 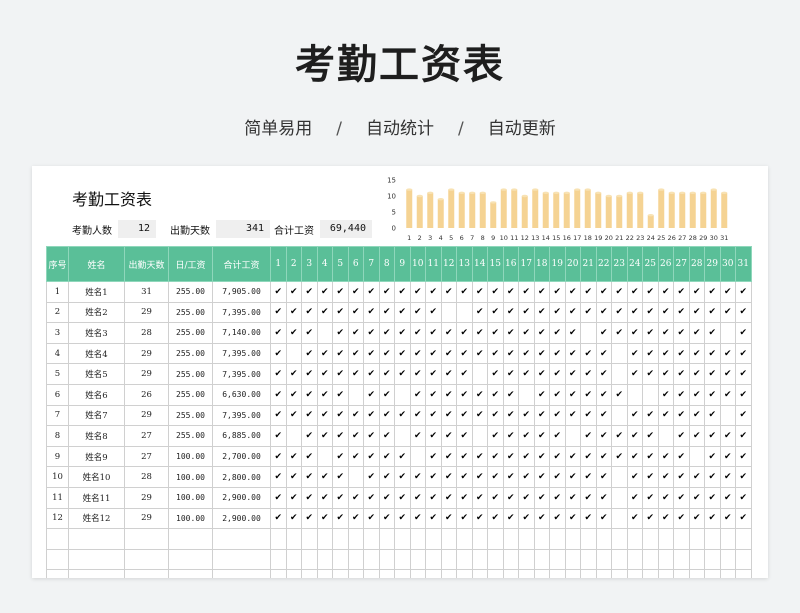 I want to click on cell-seq: 11, so click(x=57, y=497).